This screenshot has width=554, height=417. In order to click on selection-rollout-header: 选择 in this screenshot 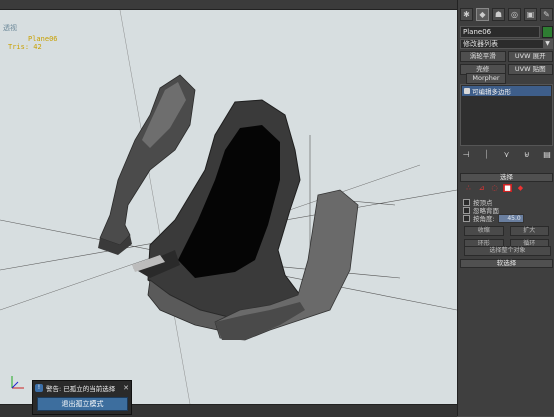, I will do `click(506, 177)`.